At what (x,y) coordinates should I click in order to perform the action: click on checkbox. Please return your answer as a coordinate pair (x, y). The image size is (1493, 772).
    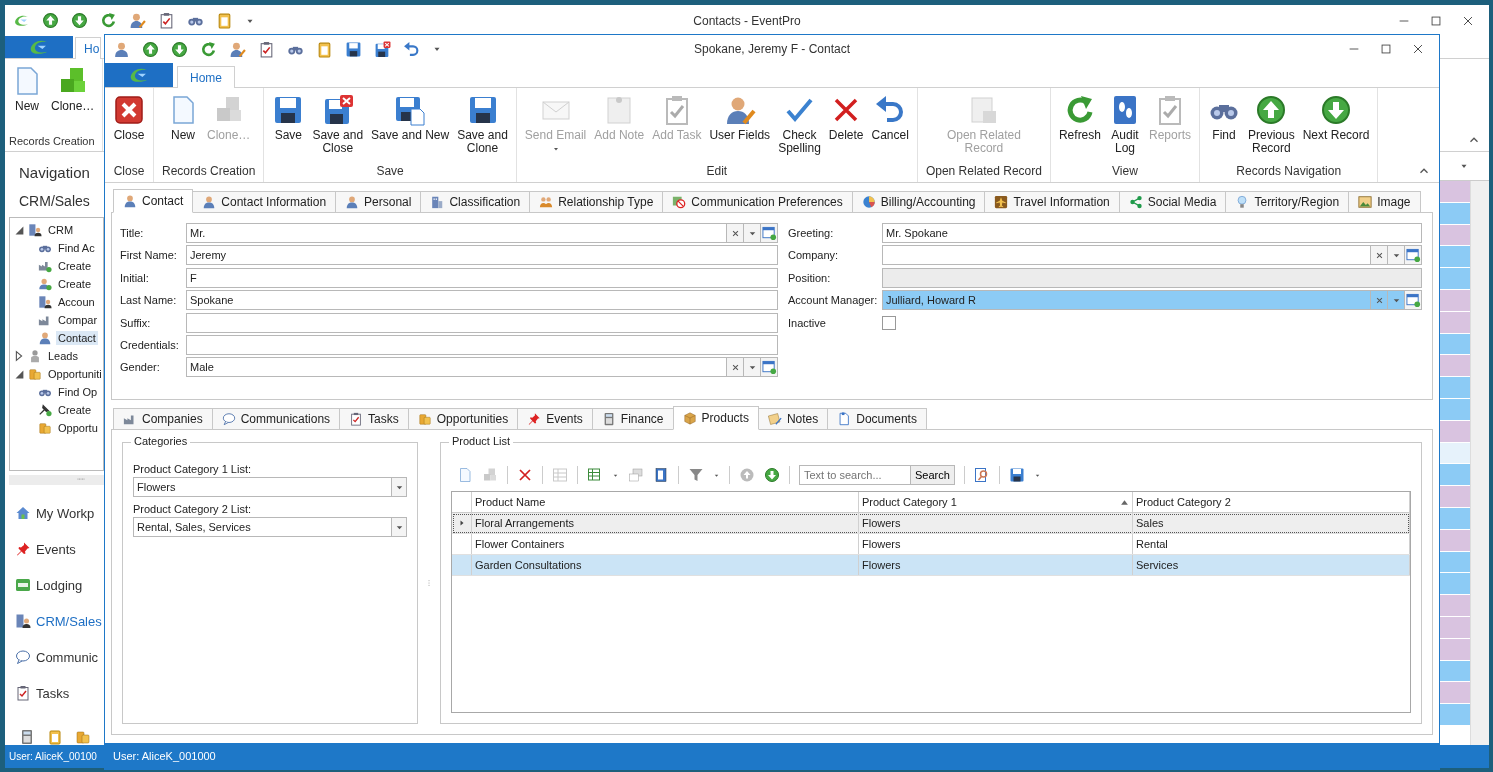
    Looking at the image, I should click on (889, 322).